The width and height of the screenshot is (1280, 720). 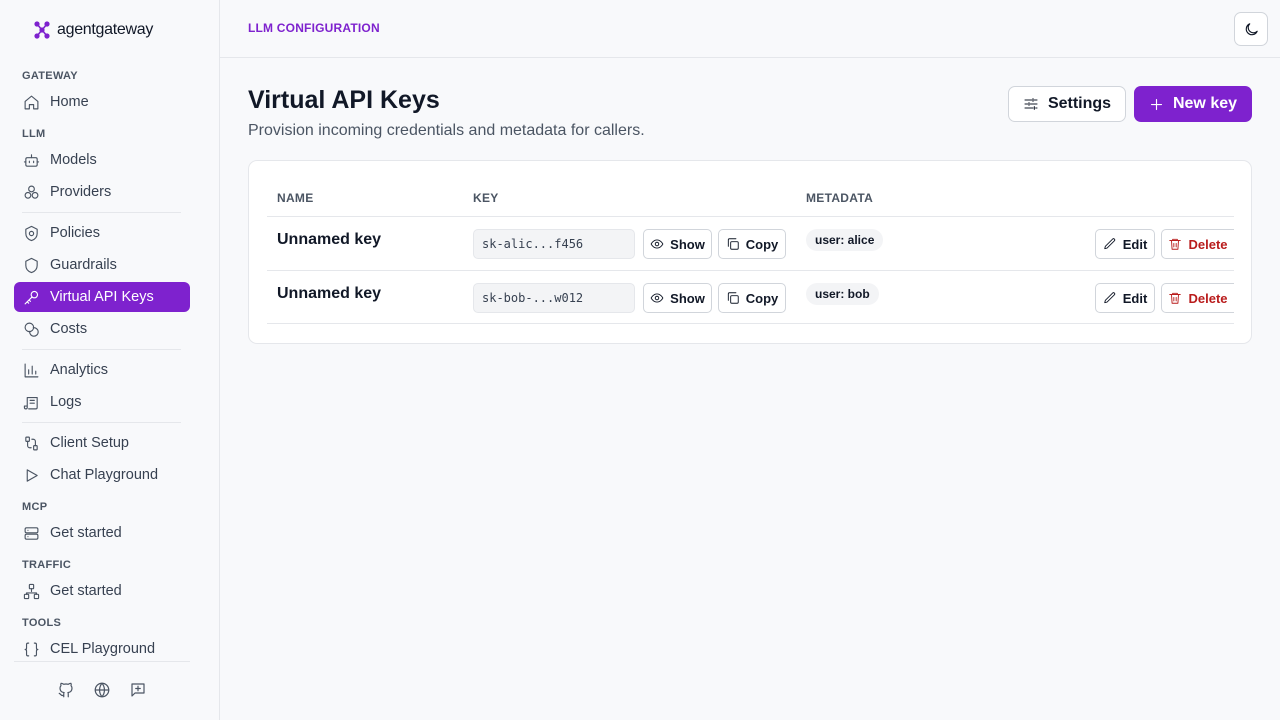 I want to click on plus-icon, so click(x=1156, y=104).